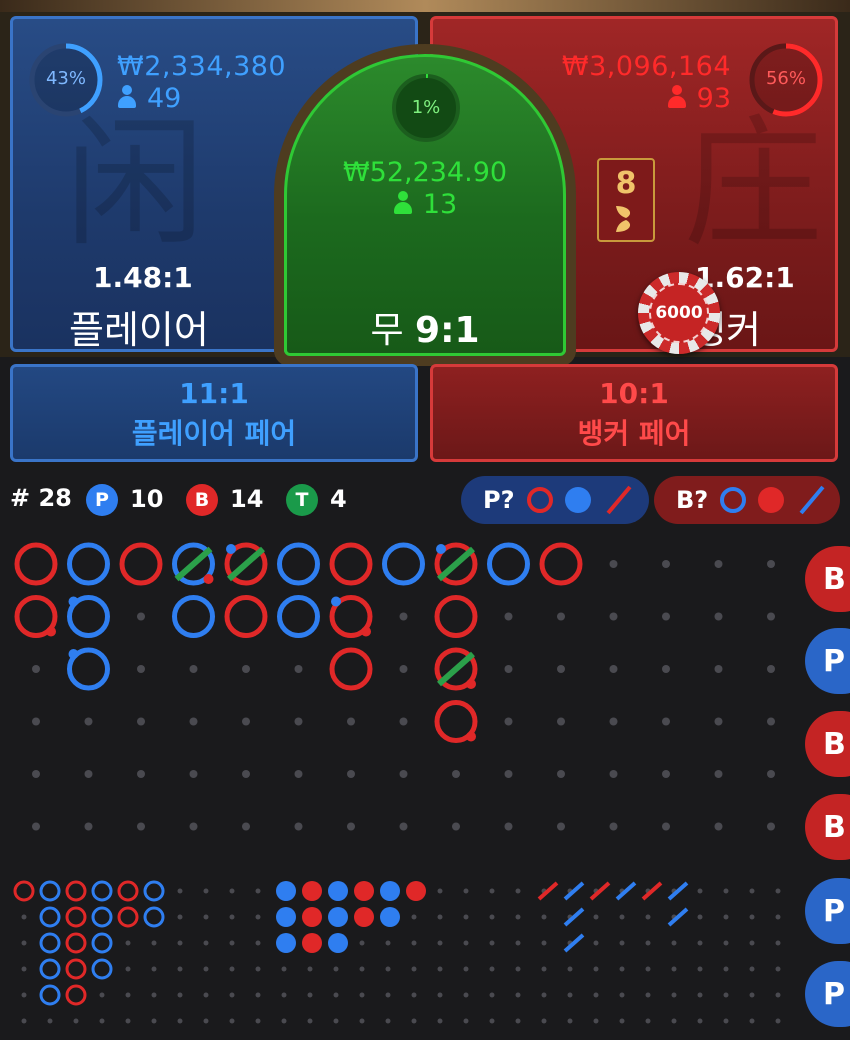 This screenshot has width=850, height=1040. Describe the element at coordinates (214, 393) in the screenshot. I see `player-pair-odds: 11:1` at that location.